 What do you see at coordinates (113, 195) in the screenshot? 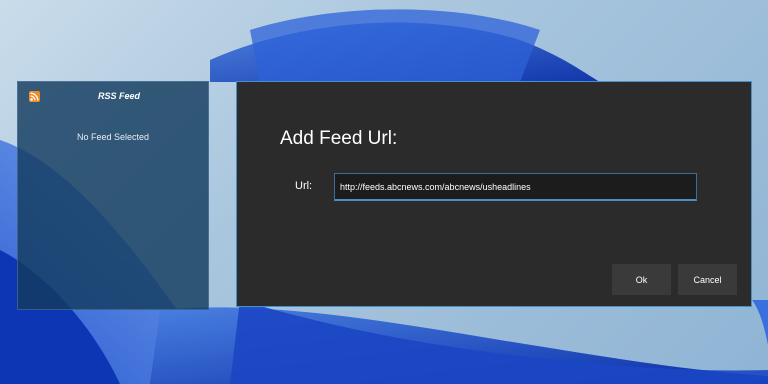
I see `rss-feed-widget: RSS Feed No Feed Selected` at bounding box center [113, 195].